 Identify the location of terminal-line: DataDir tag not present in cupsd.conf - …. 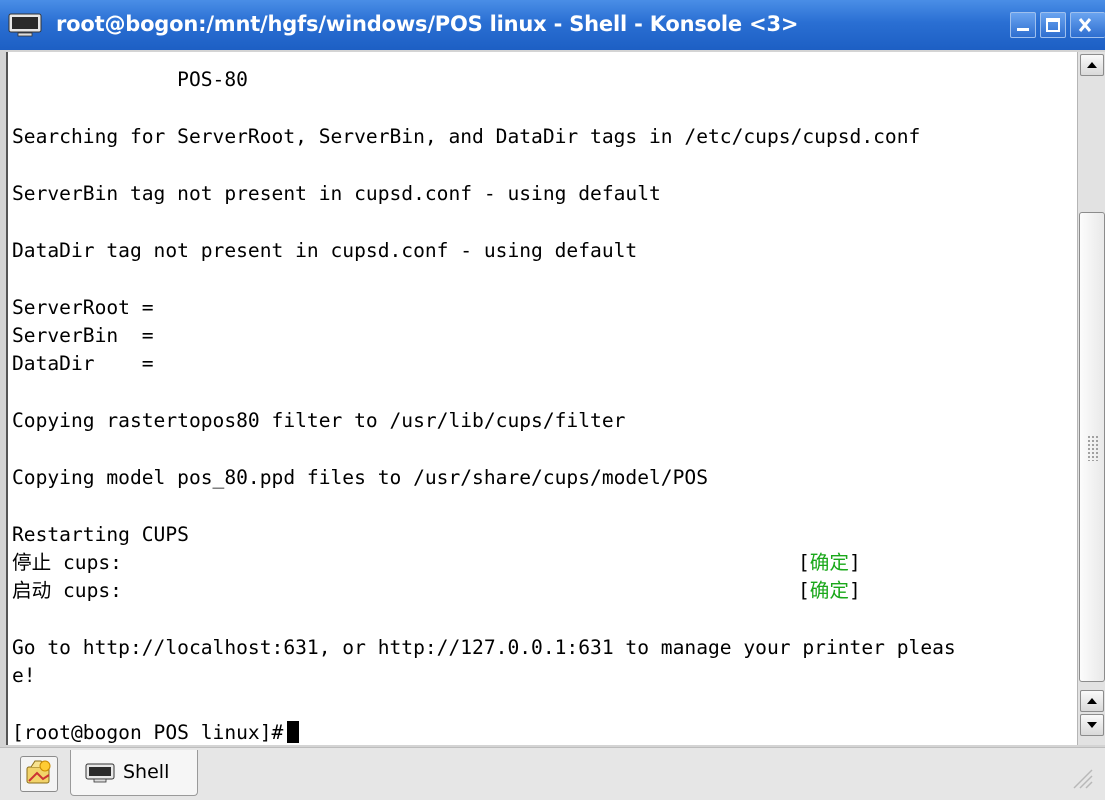
(325, 250).